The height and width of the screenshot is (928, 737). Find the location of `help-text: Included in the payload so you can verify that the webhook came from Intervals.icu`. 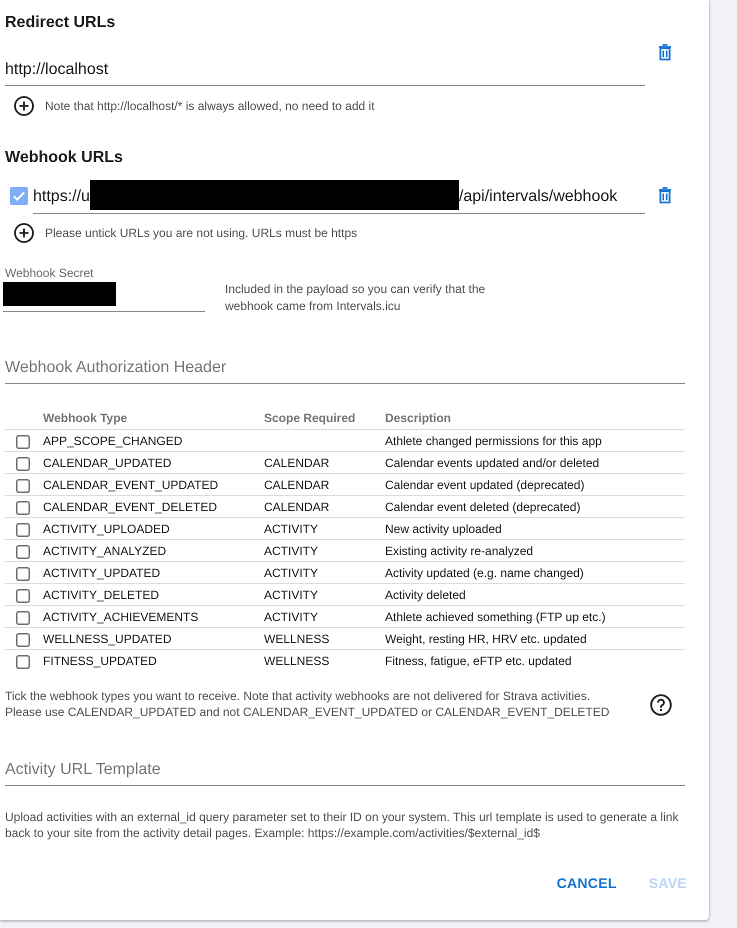

help-text: Included in the payload so you can verify that the webhook came from Intervals.icu is located at coordinates (355, 298).